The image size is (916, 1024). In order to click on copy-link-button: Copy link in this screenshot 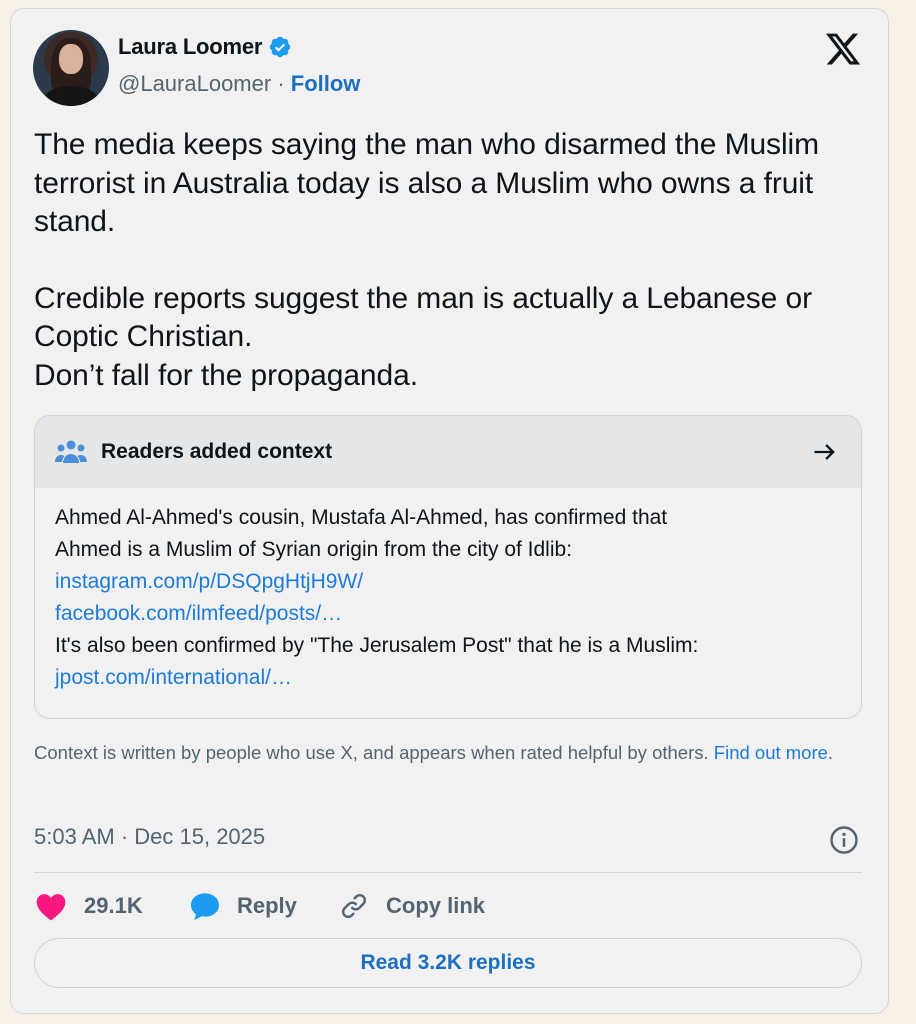, I will do `click(411, 906)`.